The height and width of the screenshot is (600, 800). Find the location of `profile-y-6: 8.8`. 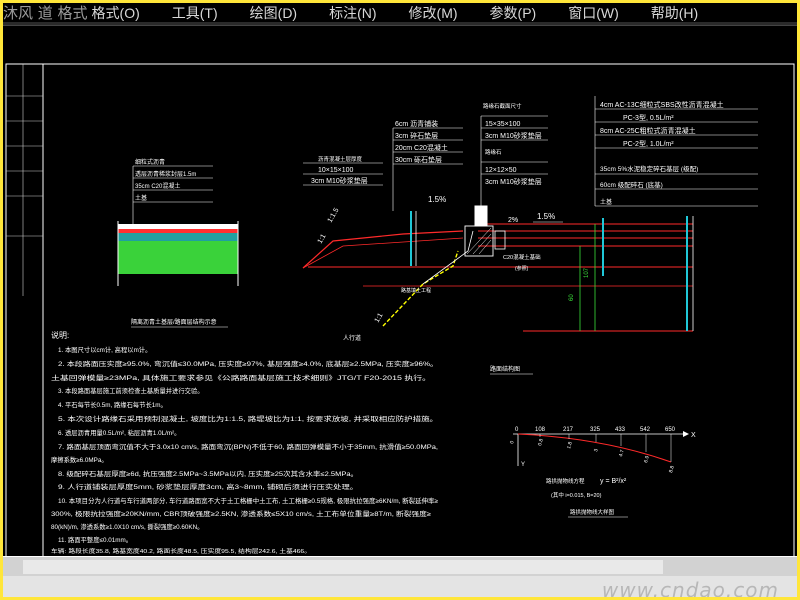

profile-y-6: 8.8 is located at coordinates (672, 469).